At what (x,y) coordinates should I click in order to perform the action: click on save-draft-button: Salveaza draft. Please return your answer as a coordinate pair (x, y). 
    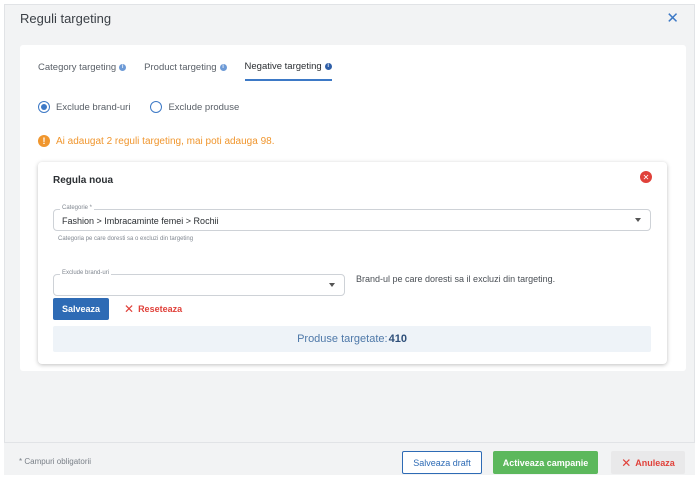
    Looking at the image, I should click on (442, 462).